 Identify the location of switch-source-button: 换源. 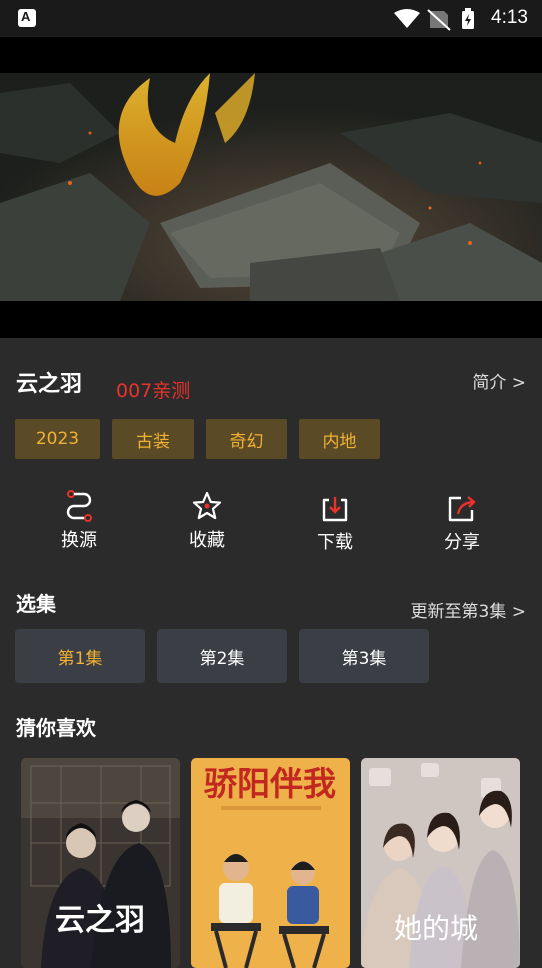
(79, 521).